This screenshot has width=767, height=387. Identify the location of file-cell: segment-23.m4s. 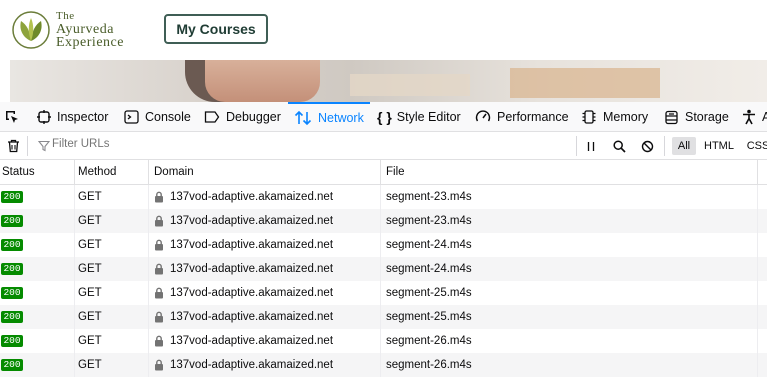
(429, 221).